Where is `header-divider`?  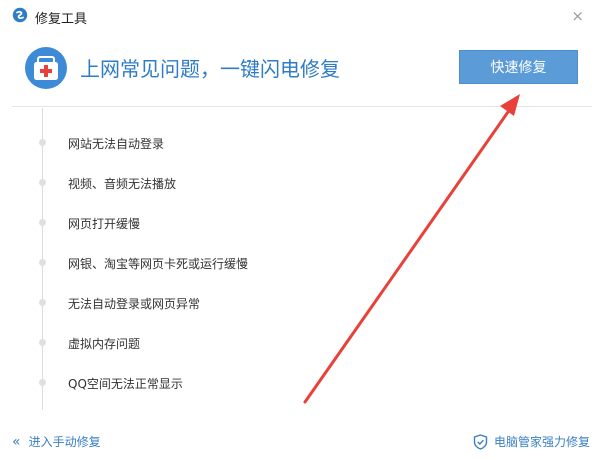 header-divider is located at coordinates (302, 106).